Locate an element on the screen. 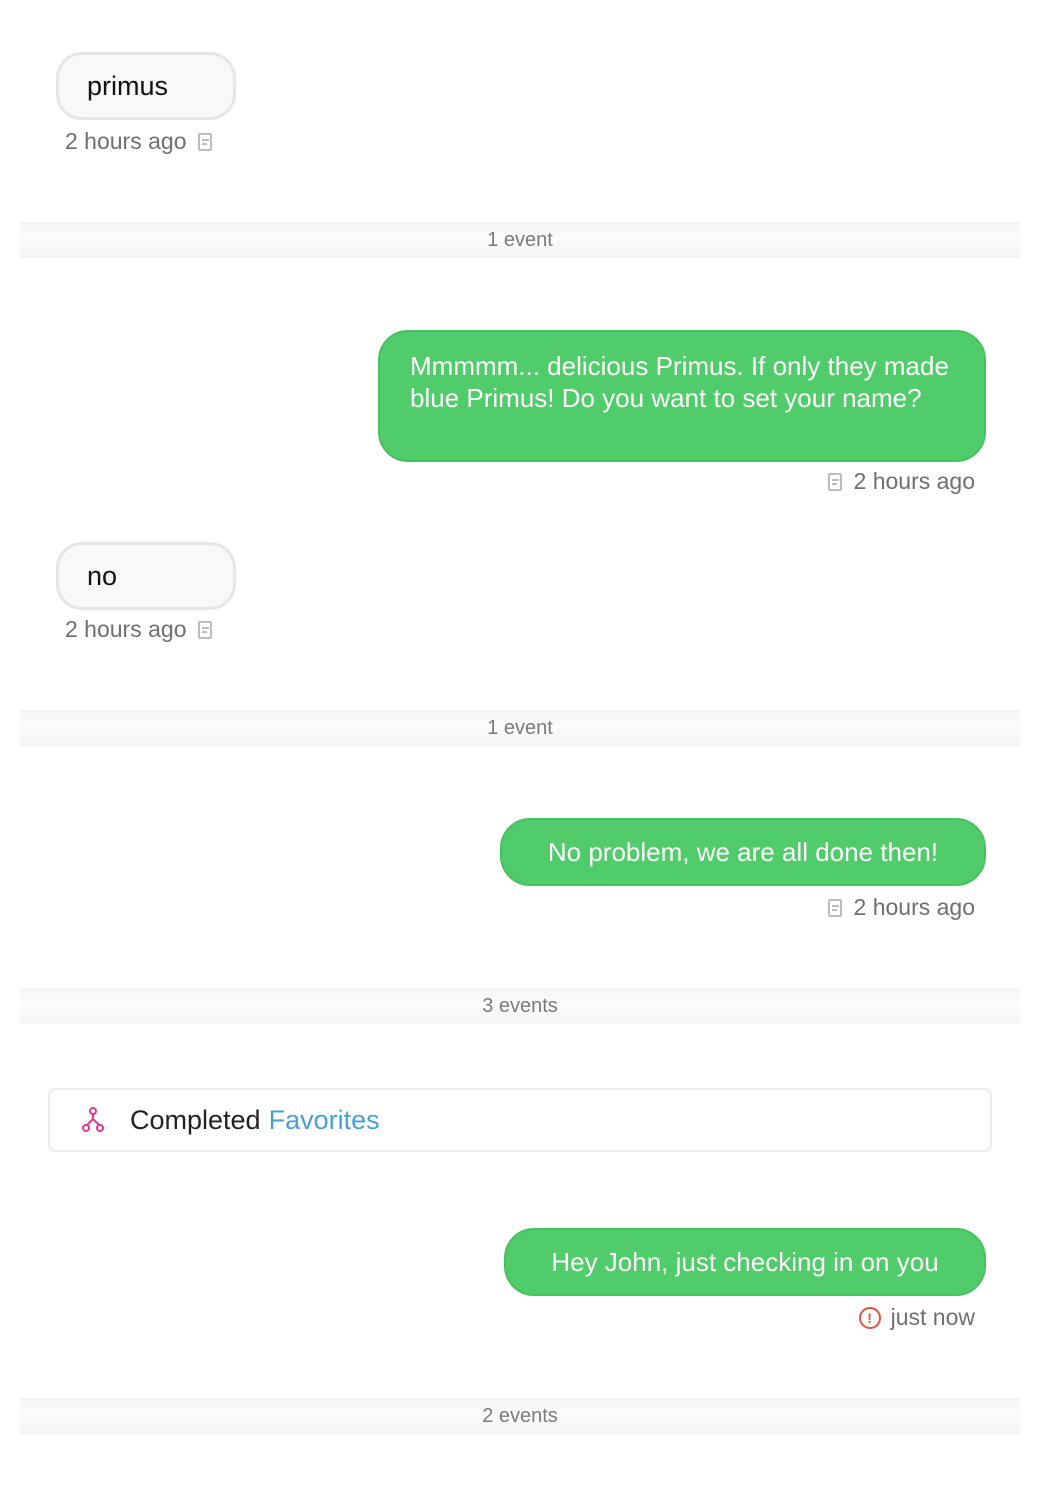  message-text: Hey John, just checking in on you is located at coordinates (745, 1262).